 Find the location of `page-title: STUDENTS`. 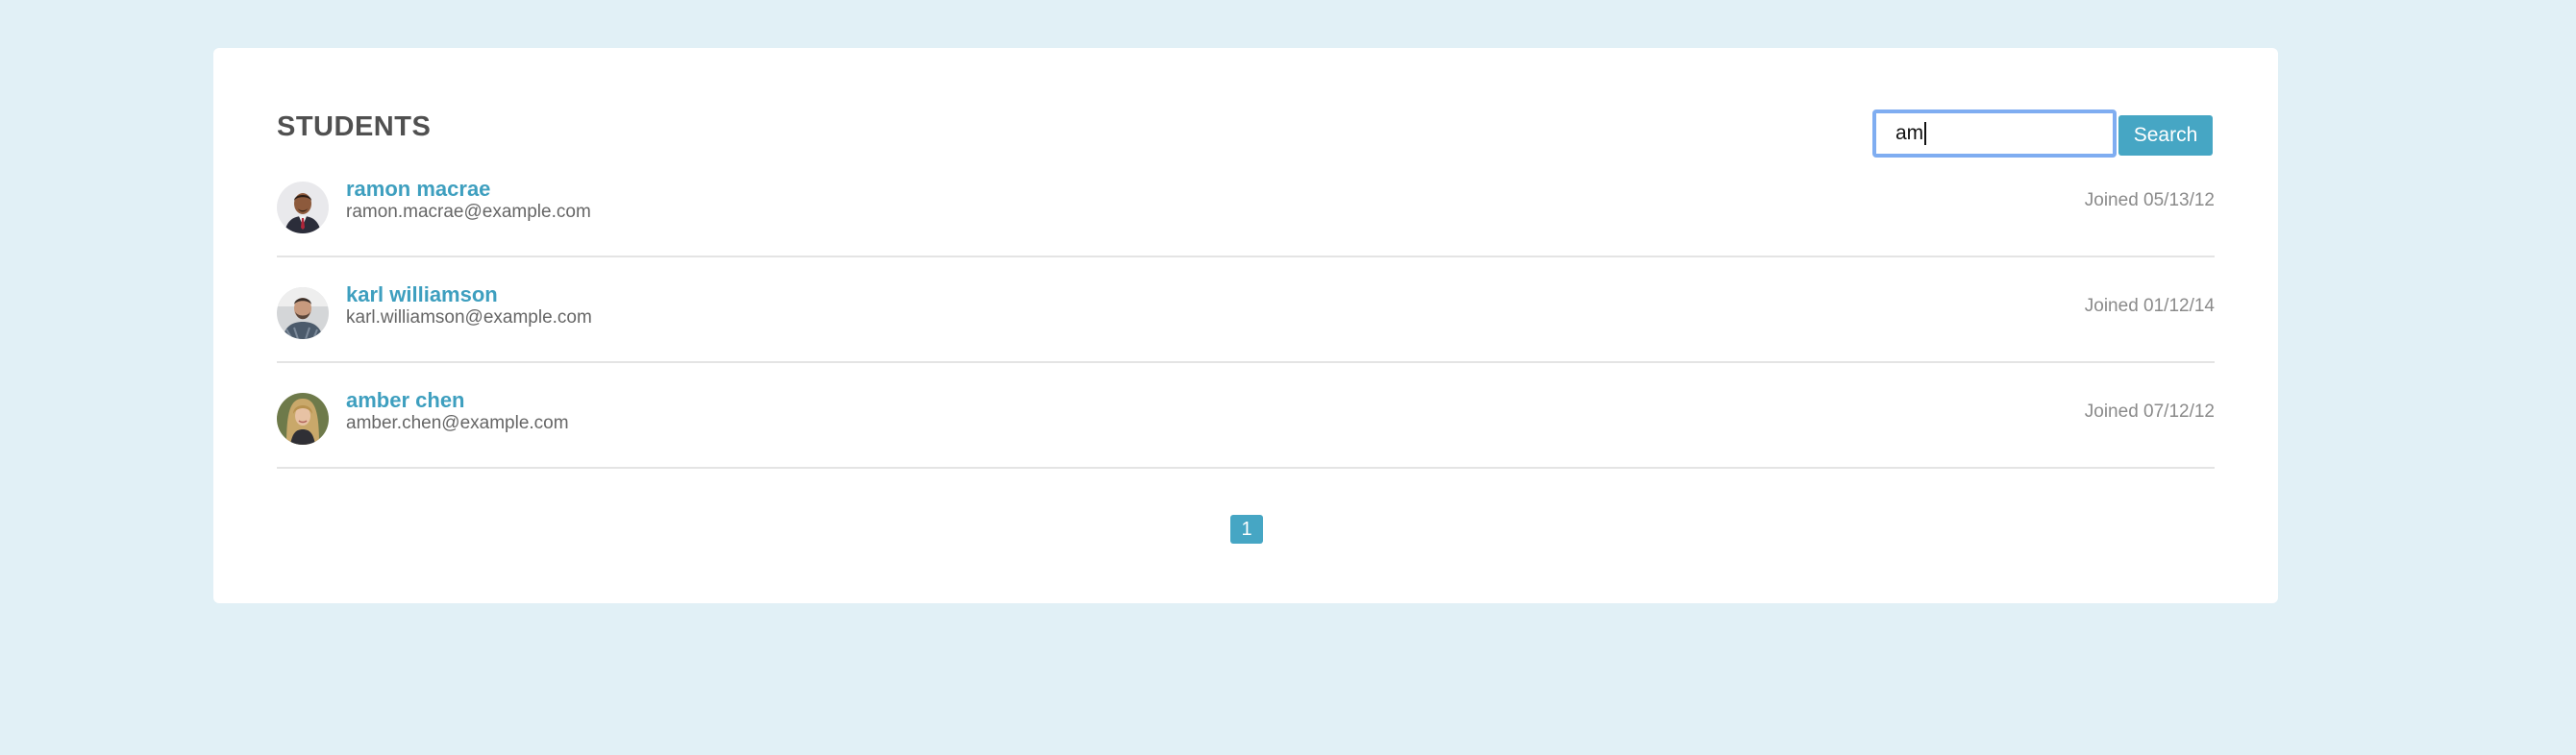

page-title: STUDENTS is located at coordinates (354, 127).